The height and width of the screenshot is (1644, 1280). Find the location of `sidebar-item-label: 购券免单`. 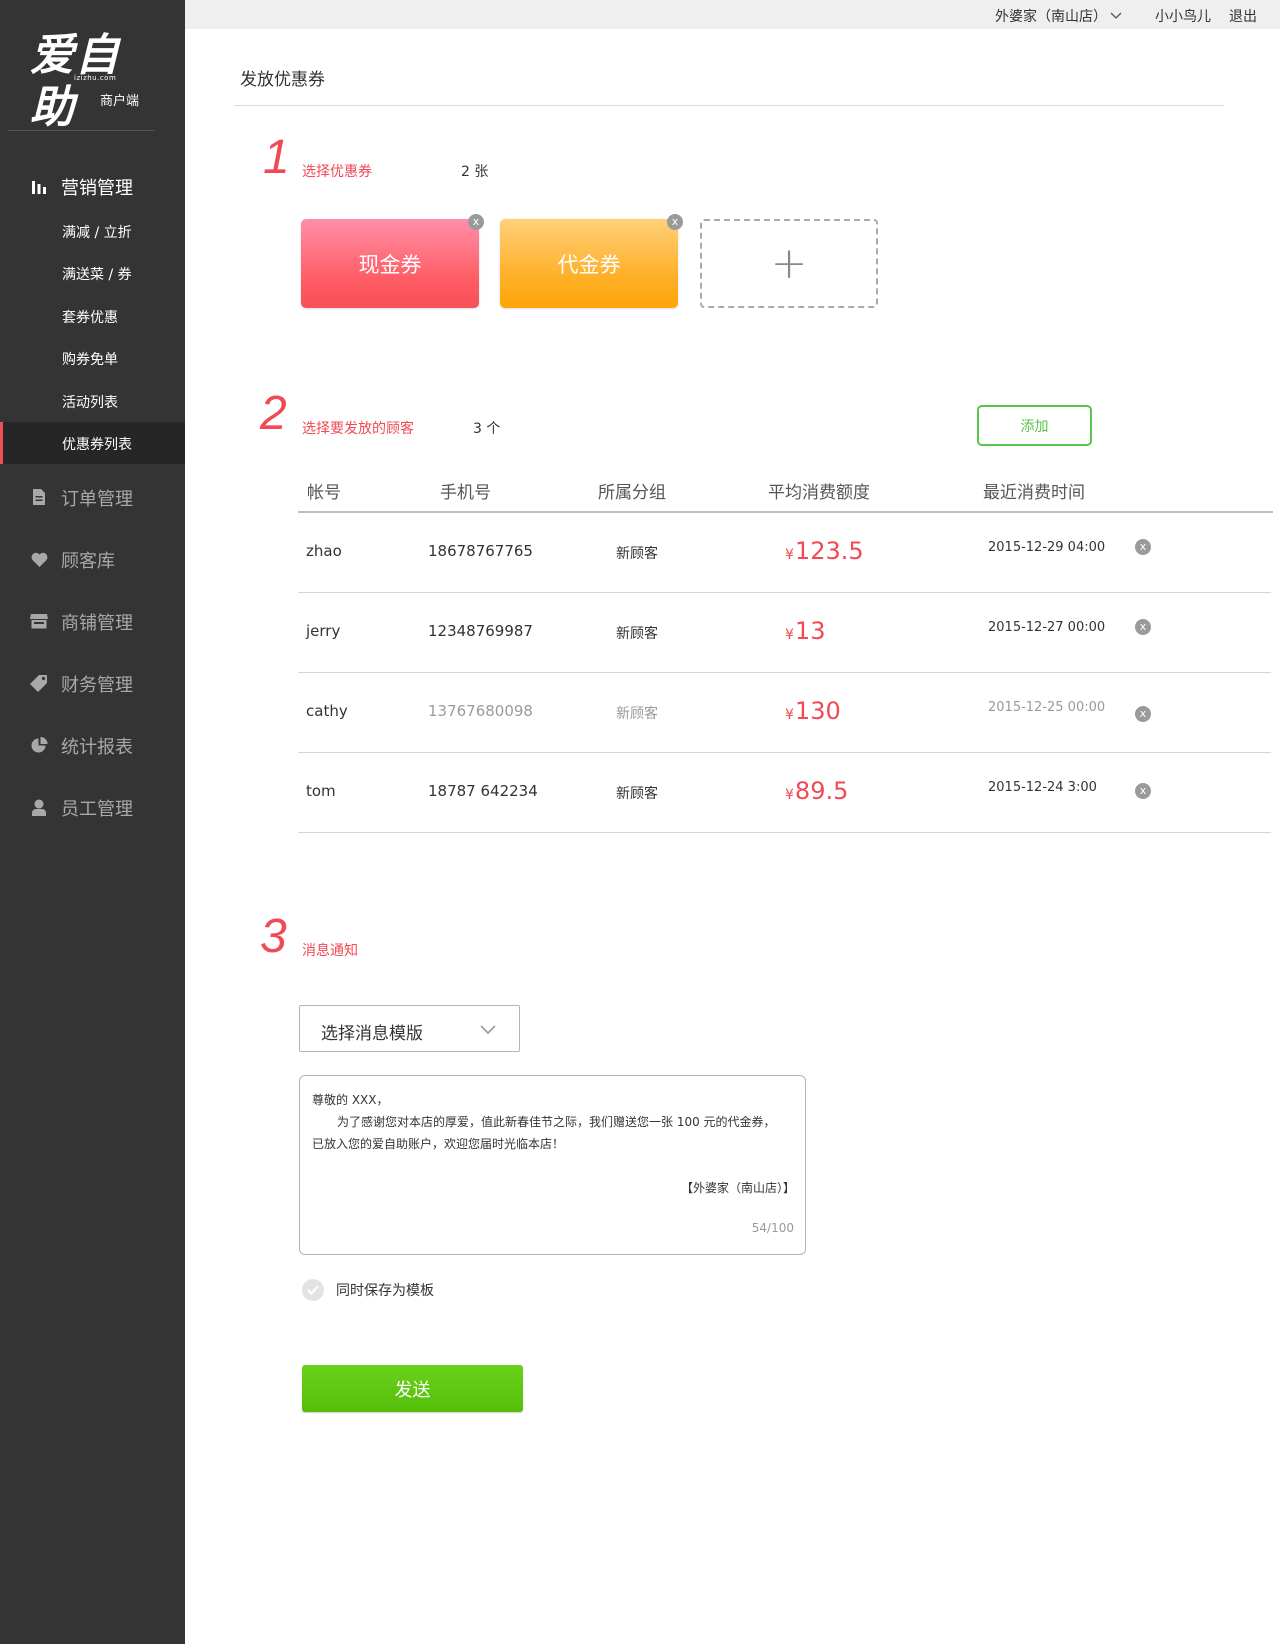

sidebar-item-label: 购券免单 is located at coordinates (90, 360).